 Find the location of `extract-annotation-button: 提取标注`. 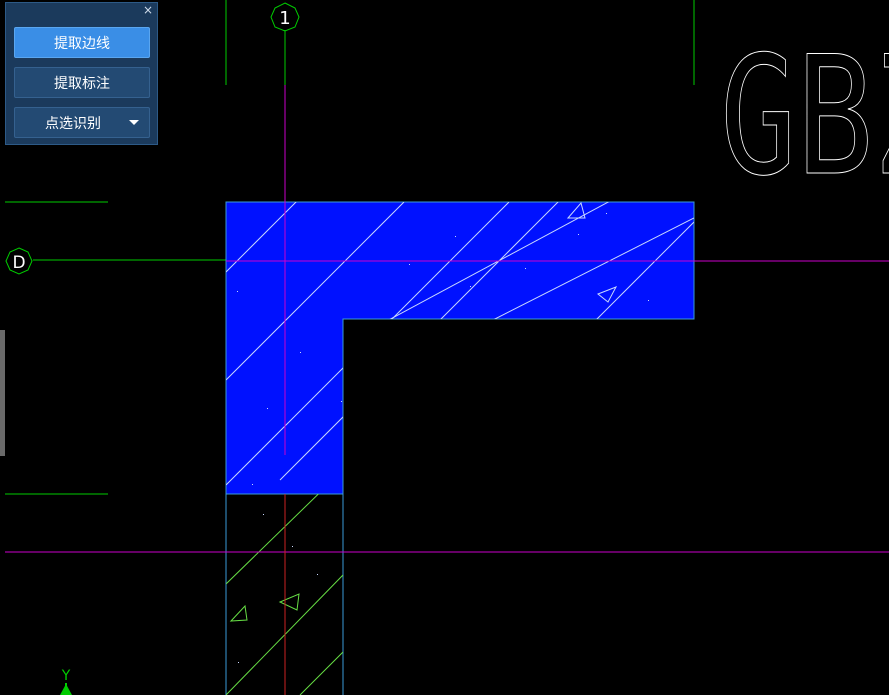

extract-annotation-button: 提取标注 is located at coordinates (82, 82).